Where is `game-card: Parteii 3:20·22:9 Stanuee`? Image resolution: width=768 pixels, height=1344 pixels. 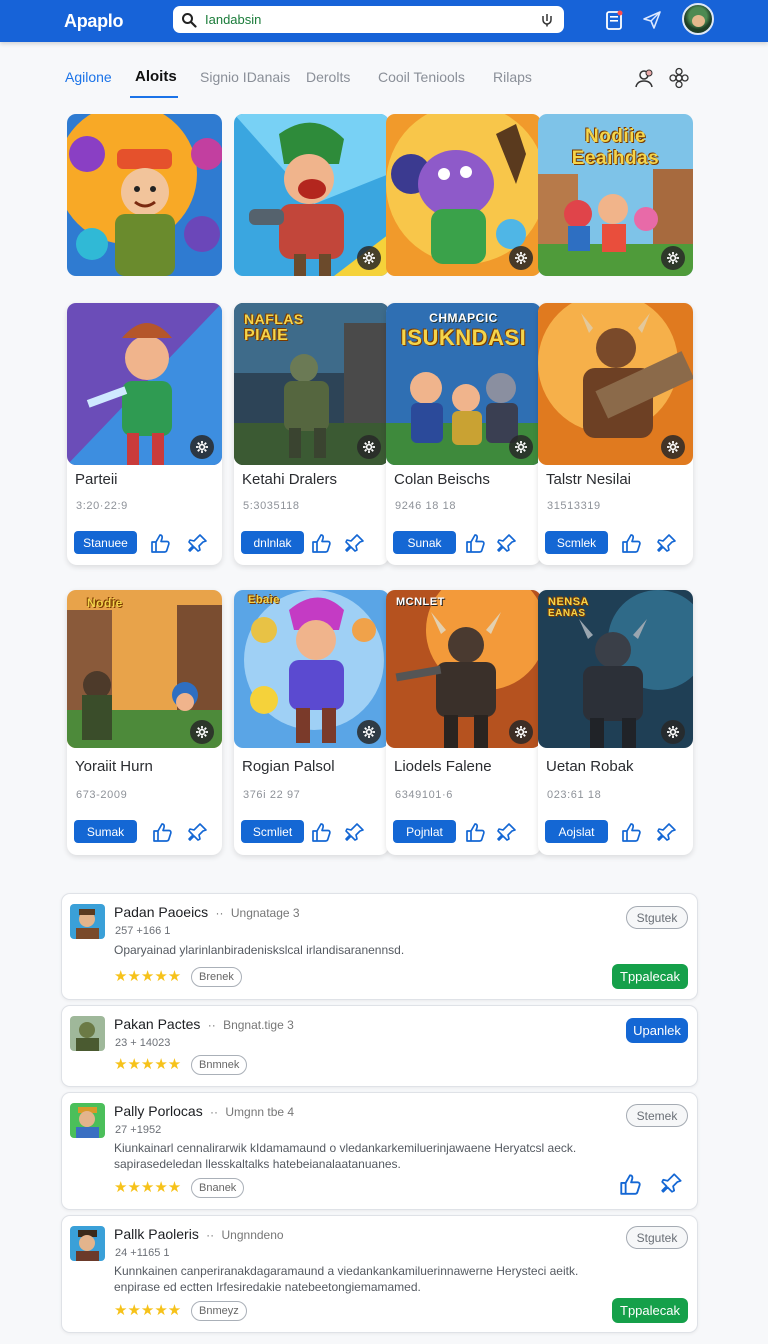 game-card: Parteii 3:20·22:9 Stanuee is located at coordinates (144, 434).